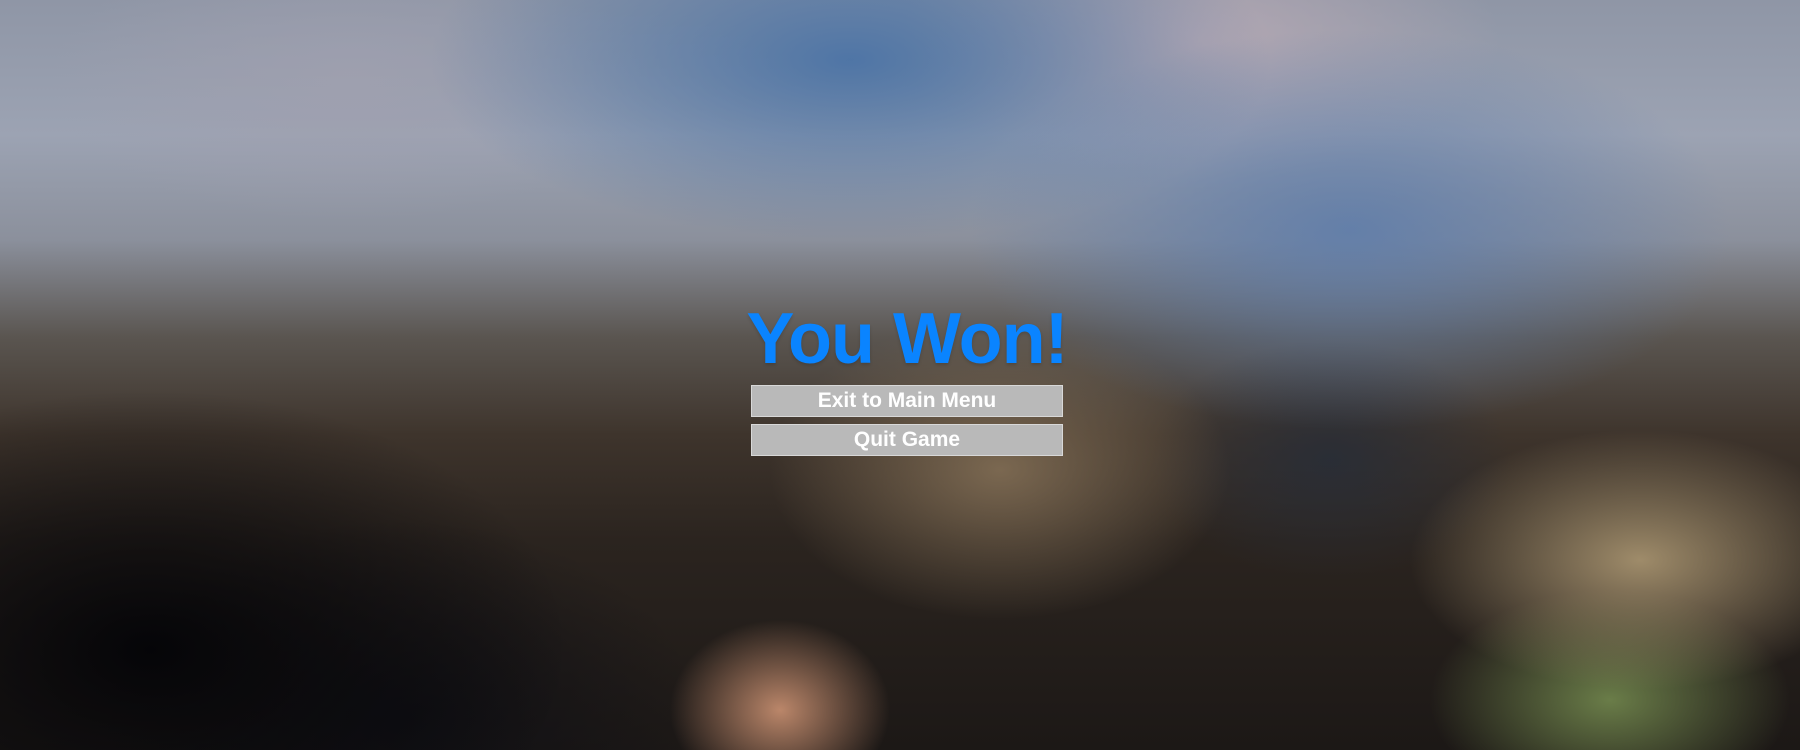  Describe the element at coordinates (907, 440) in the screenshot. I see `quit-game-button: Quit Game` at that location.